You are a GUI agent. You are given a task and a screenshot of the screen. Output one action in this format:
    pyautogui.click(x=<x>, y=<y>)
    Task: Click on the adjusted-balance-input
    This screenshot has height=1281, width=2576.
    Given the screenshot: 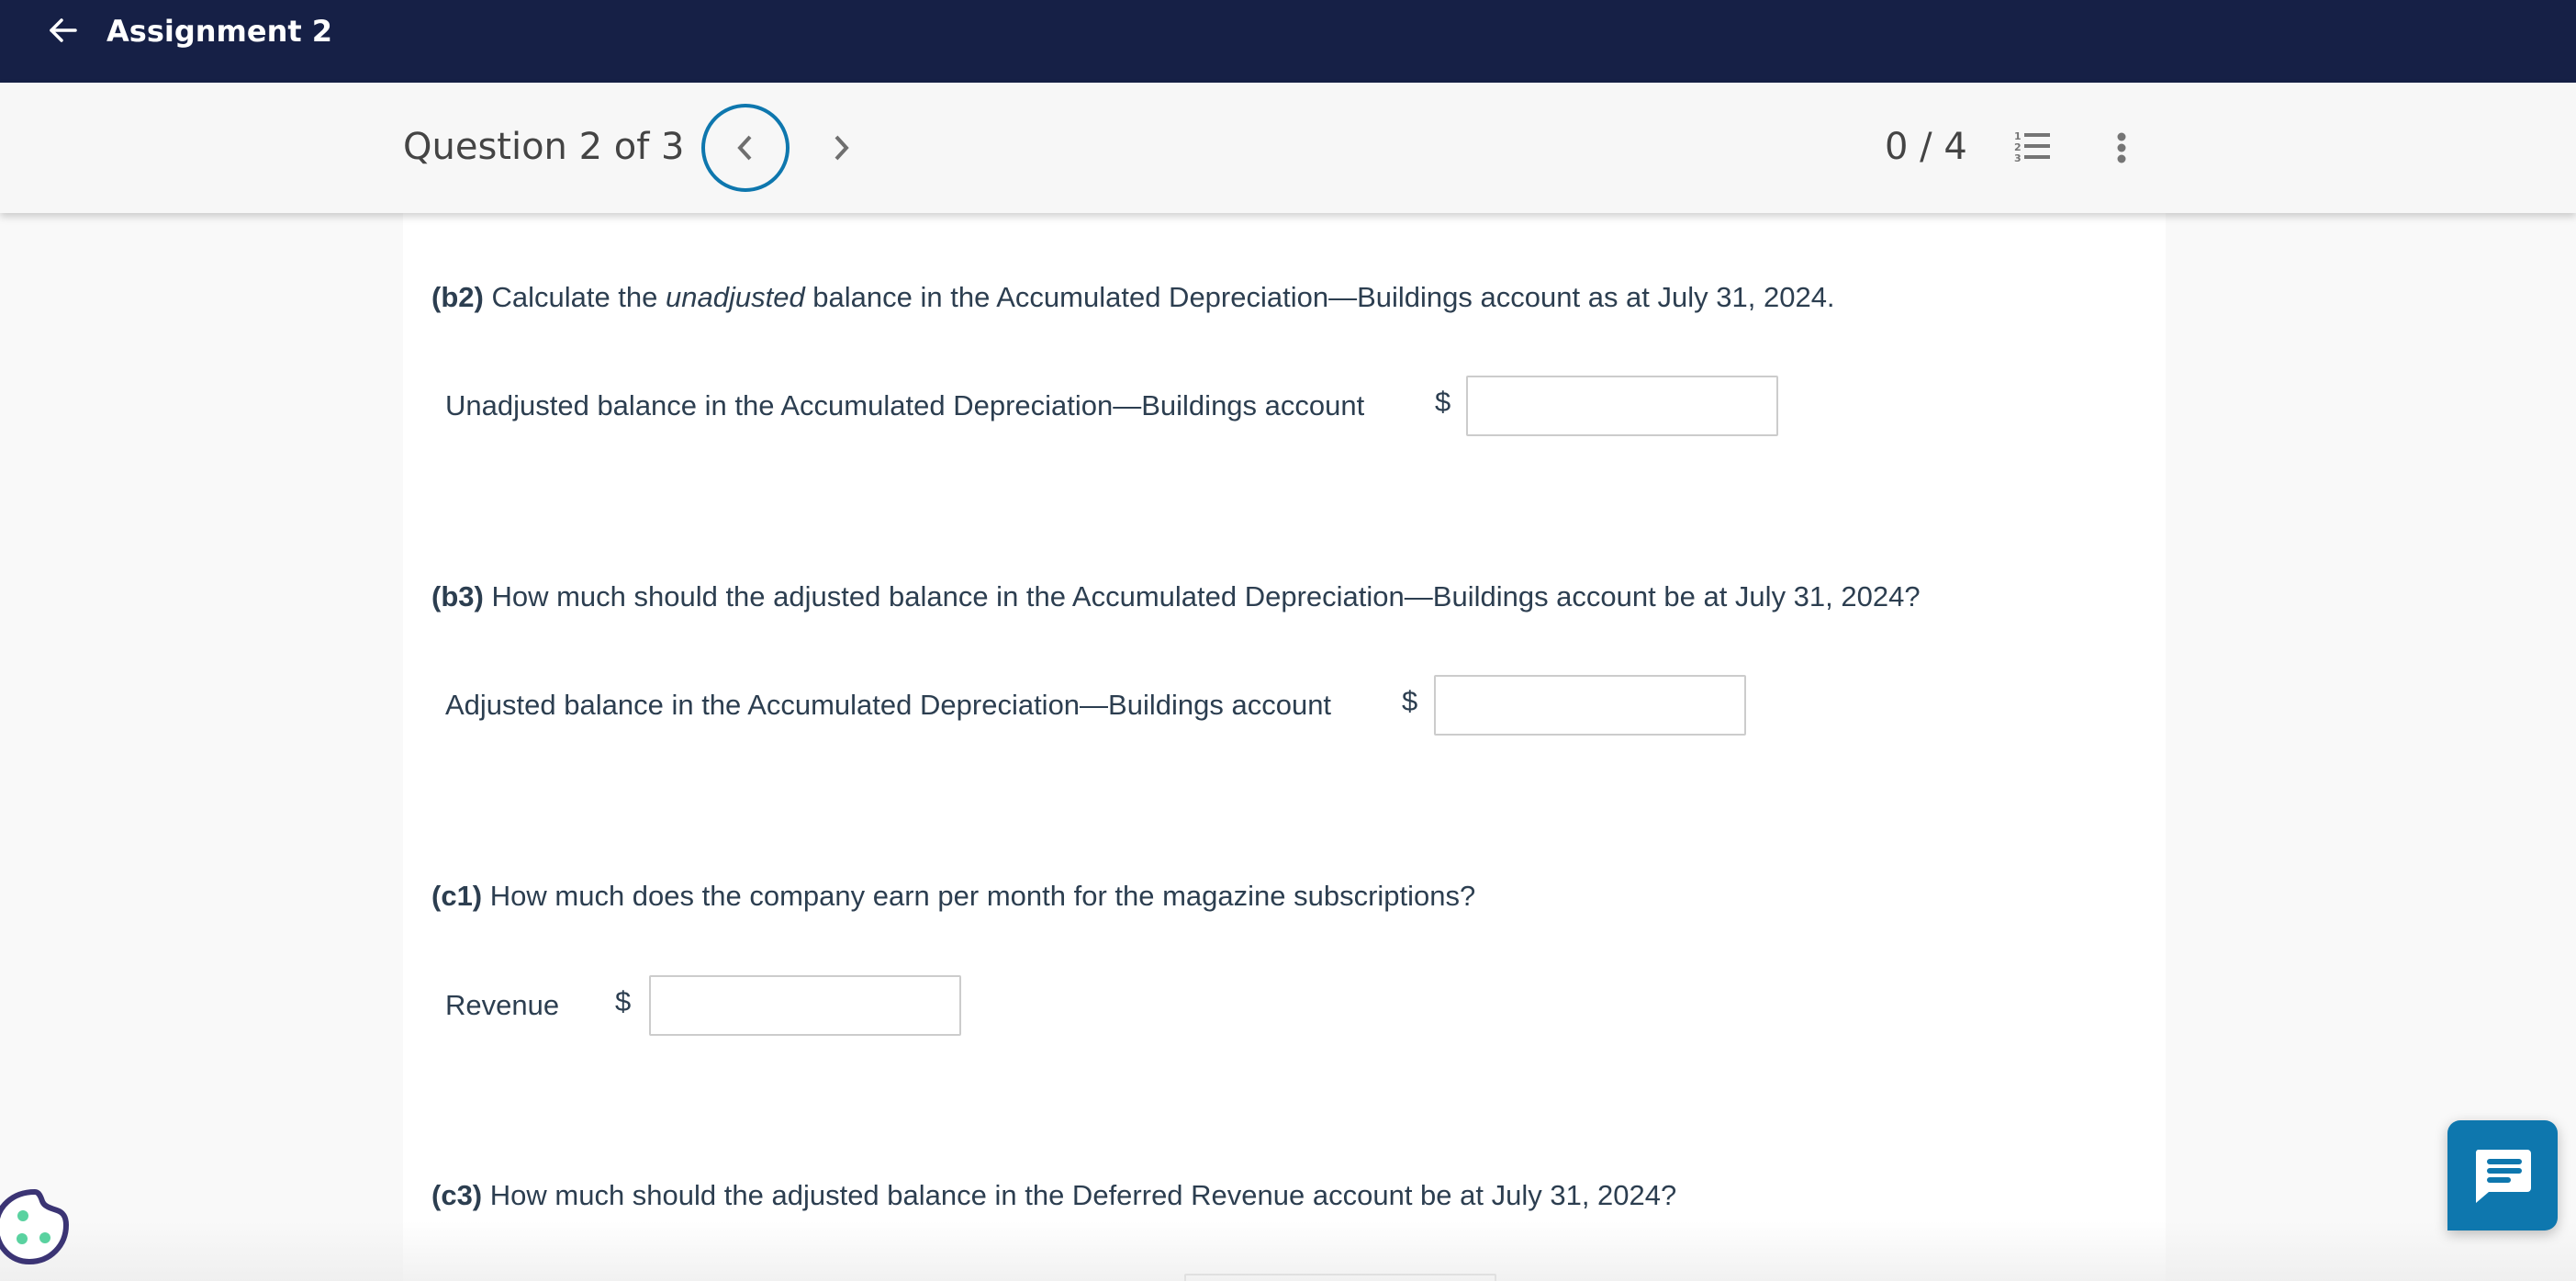 What is the action you would take?
    pyautogui.click(x=1590, y=706)
    